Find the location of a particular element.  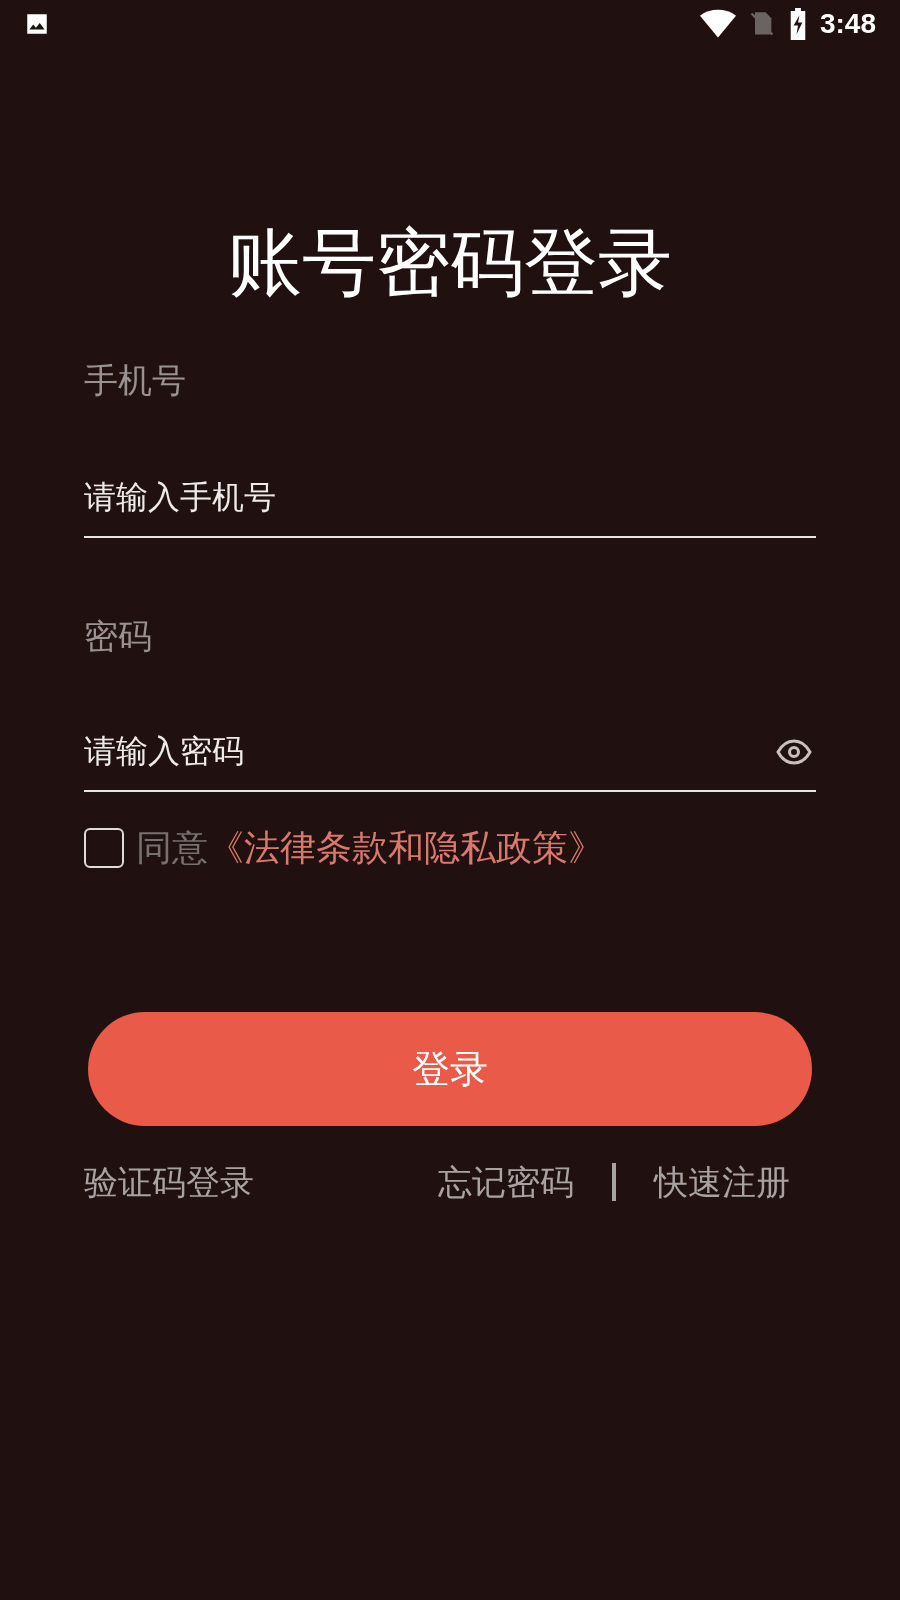

register-link: 快速注册 is located at coordinates (722, 1182).